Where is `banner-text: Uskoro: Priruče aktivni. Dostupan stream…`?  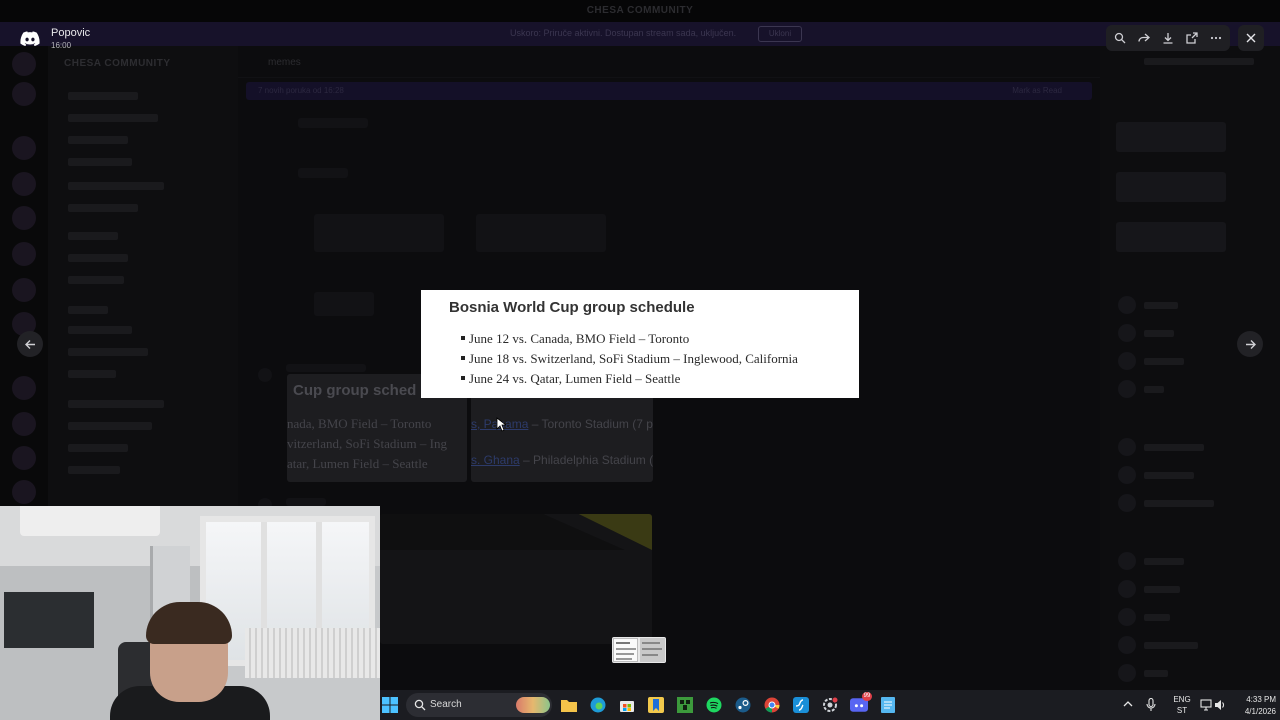 banner-text: Uskoro: Priruče aktivni. Dostupan stream… is located at coordinates (623, 33).